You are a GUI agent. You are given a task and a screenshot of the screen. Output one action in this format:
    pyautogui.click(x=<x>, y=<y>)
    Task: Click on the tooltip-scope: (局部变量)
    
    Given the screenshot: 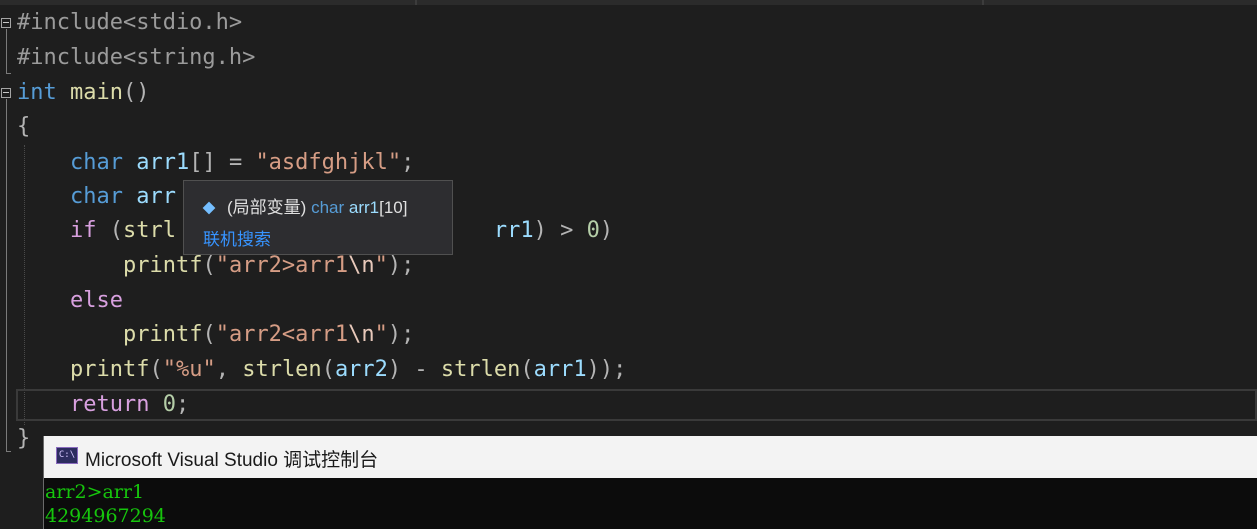 What is the action you would take?
    pyautogui.click(x=267, y=207)
    